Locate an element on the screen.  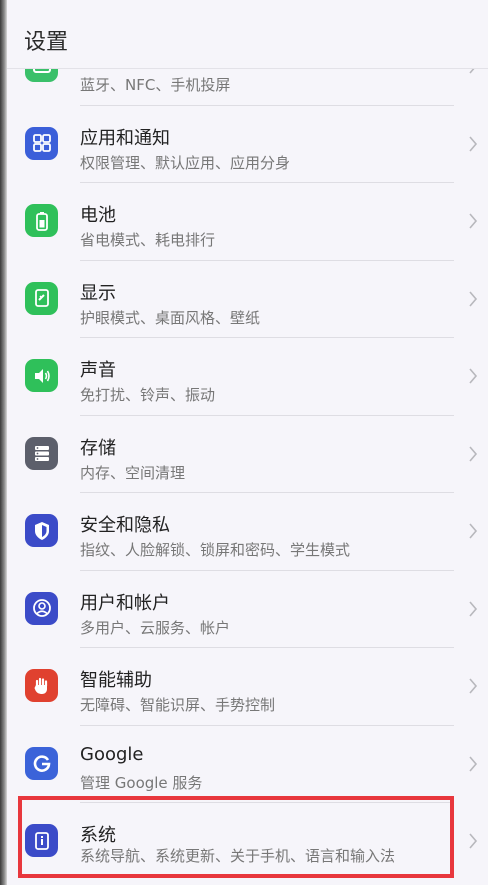
item-label: 安全和隐私 is located at coordinates (125, 525).